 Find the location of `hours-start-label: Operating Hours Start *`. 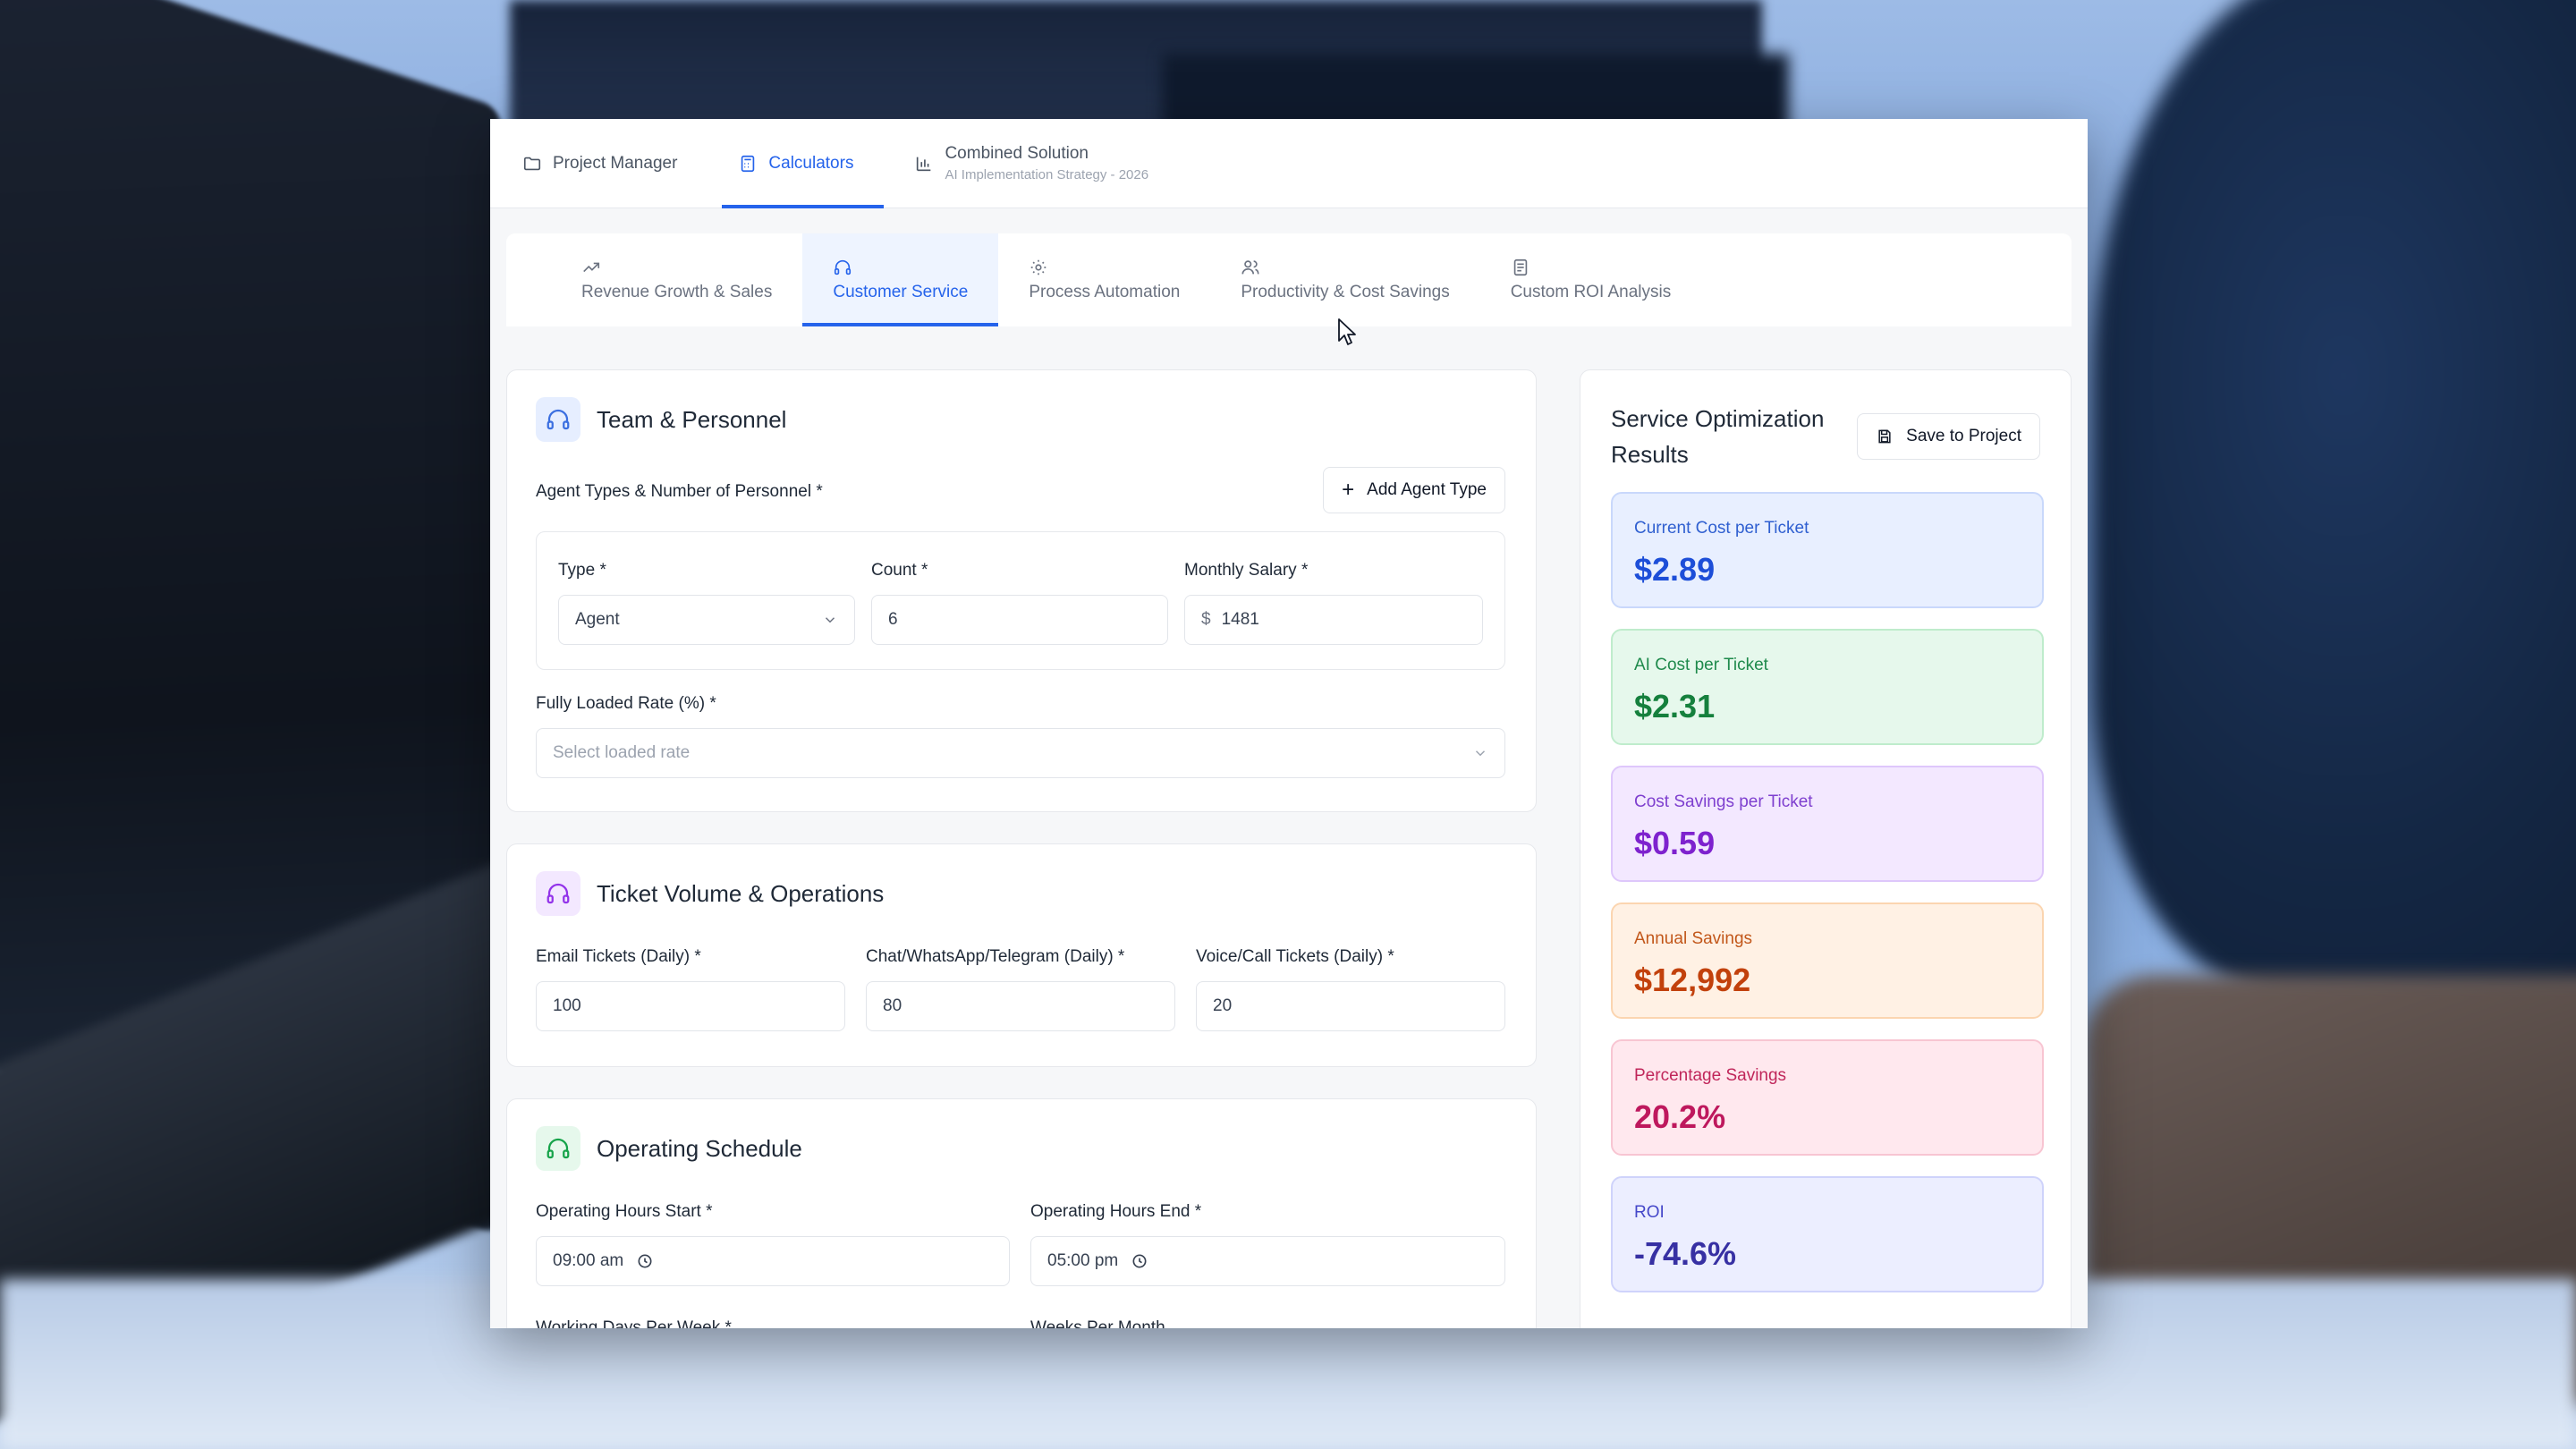

hours-start-label: Operating Hours Start * is located at coordinates (624, 1211).